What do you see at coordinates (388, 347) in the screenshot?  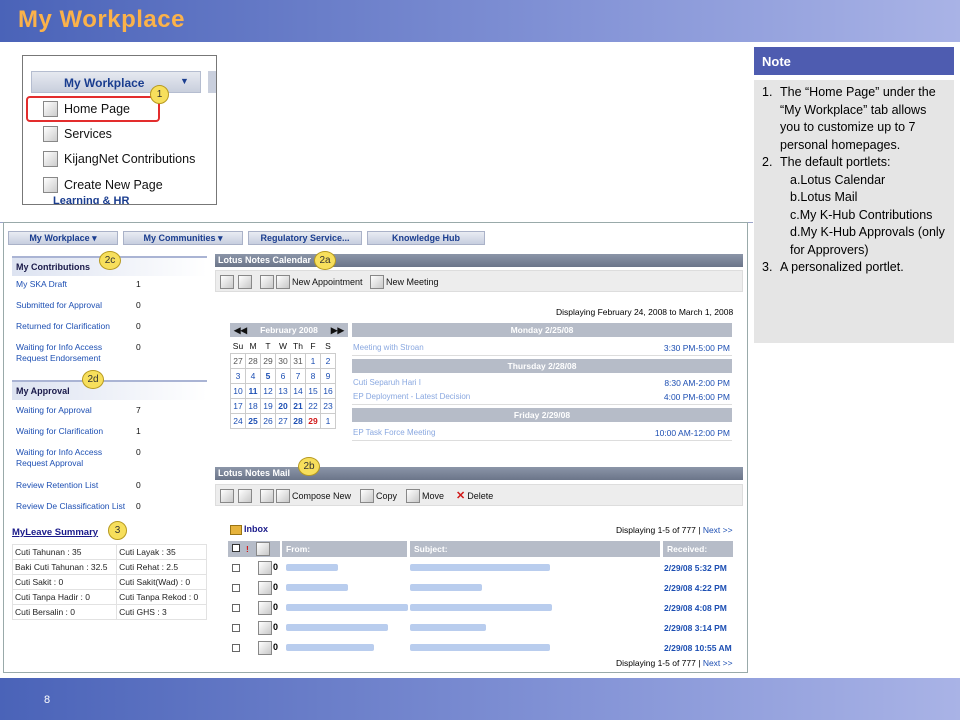 I see `event-title: Meeting with Stroan` at bounding box center [388, 347].